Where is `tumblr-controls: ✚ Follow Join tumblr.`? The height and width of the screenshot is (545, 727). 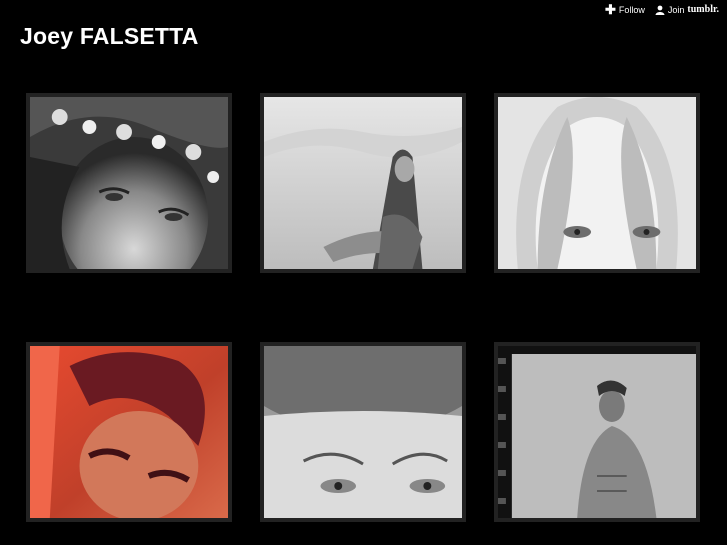
tumblr-controls: ✚ Follow Join tumblr. is located at coordinates (661, 9).